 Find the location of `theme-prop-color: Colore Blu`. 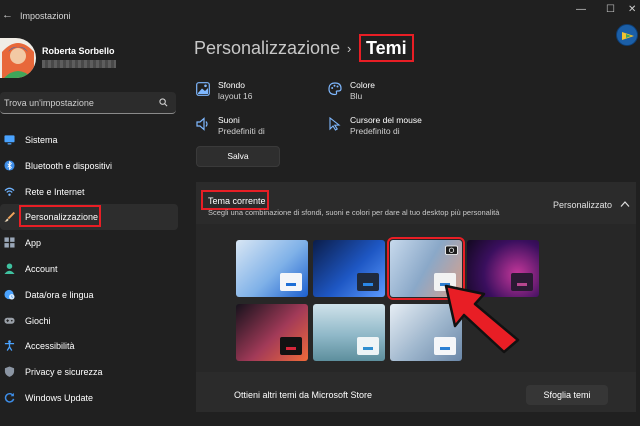

theme-prop-color: Colore Blu is located at coordinates (388, 93).